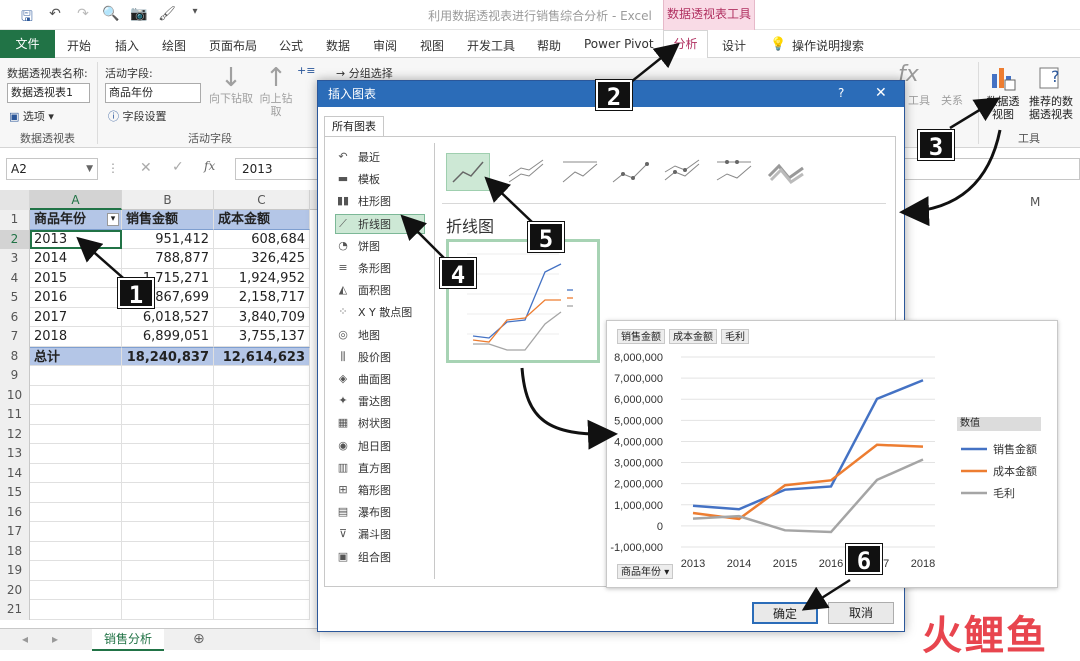 Image resolution: width=1080 pixels, height=661 pixels. Describe the element at coordinates (262, 200) in the screenshot. I see `column-header-c: C` at that location.